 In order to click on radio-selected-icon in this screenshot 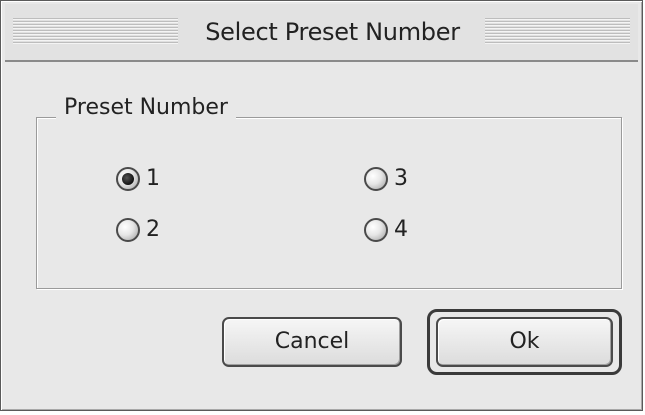, I will do `click(128, 179)`.